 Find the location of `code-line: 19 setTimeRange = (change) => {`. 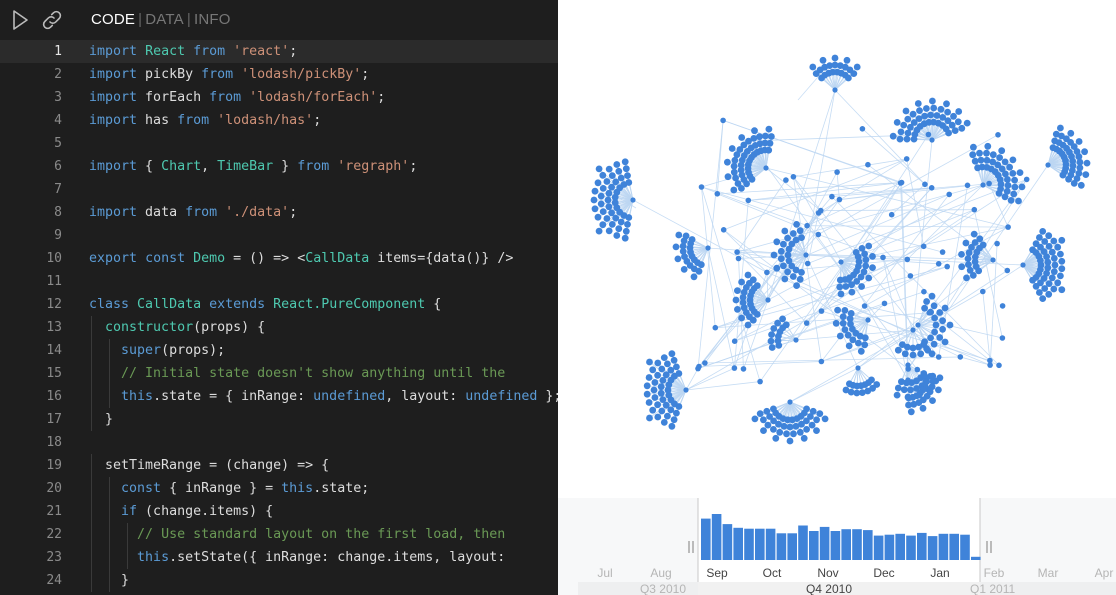

code-line: 19 setTimeRange = (change) => { is located at coordinates (279, 465).